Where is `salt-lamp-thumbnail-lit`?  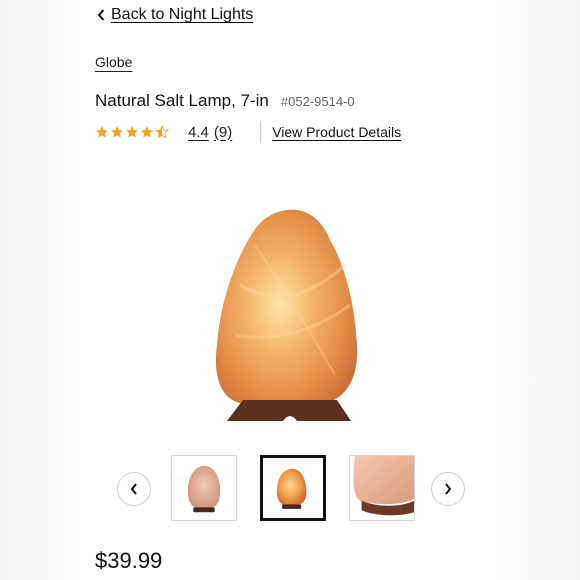 salt-lamp-thumbnail-lit is located at coordinates (291, 488).